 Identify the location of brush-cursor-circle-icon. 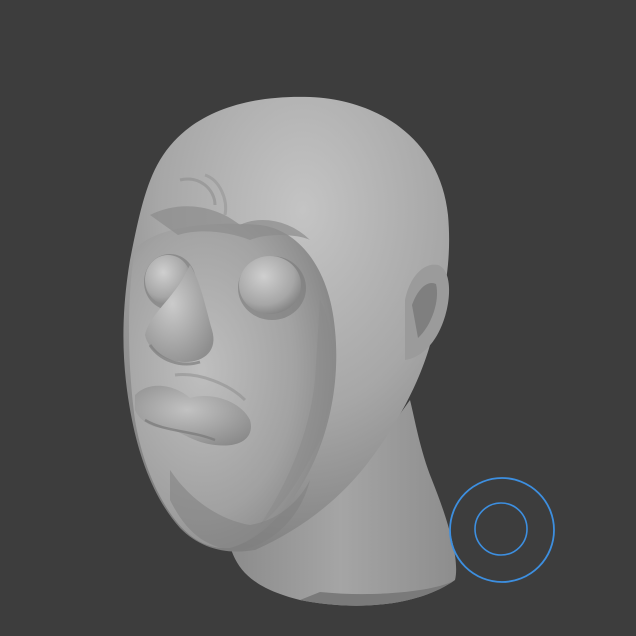
(502, 530).